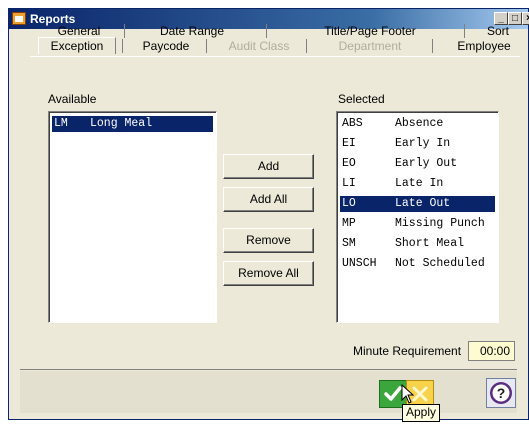 The height and width of the screenshot is (428, 529). Describe the element at coordinates (268, 166) in the screenshot. I see `add-button: Add` at that location.